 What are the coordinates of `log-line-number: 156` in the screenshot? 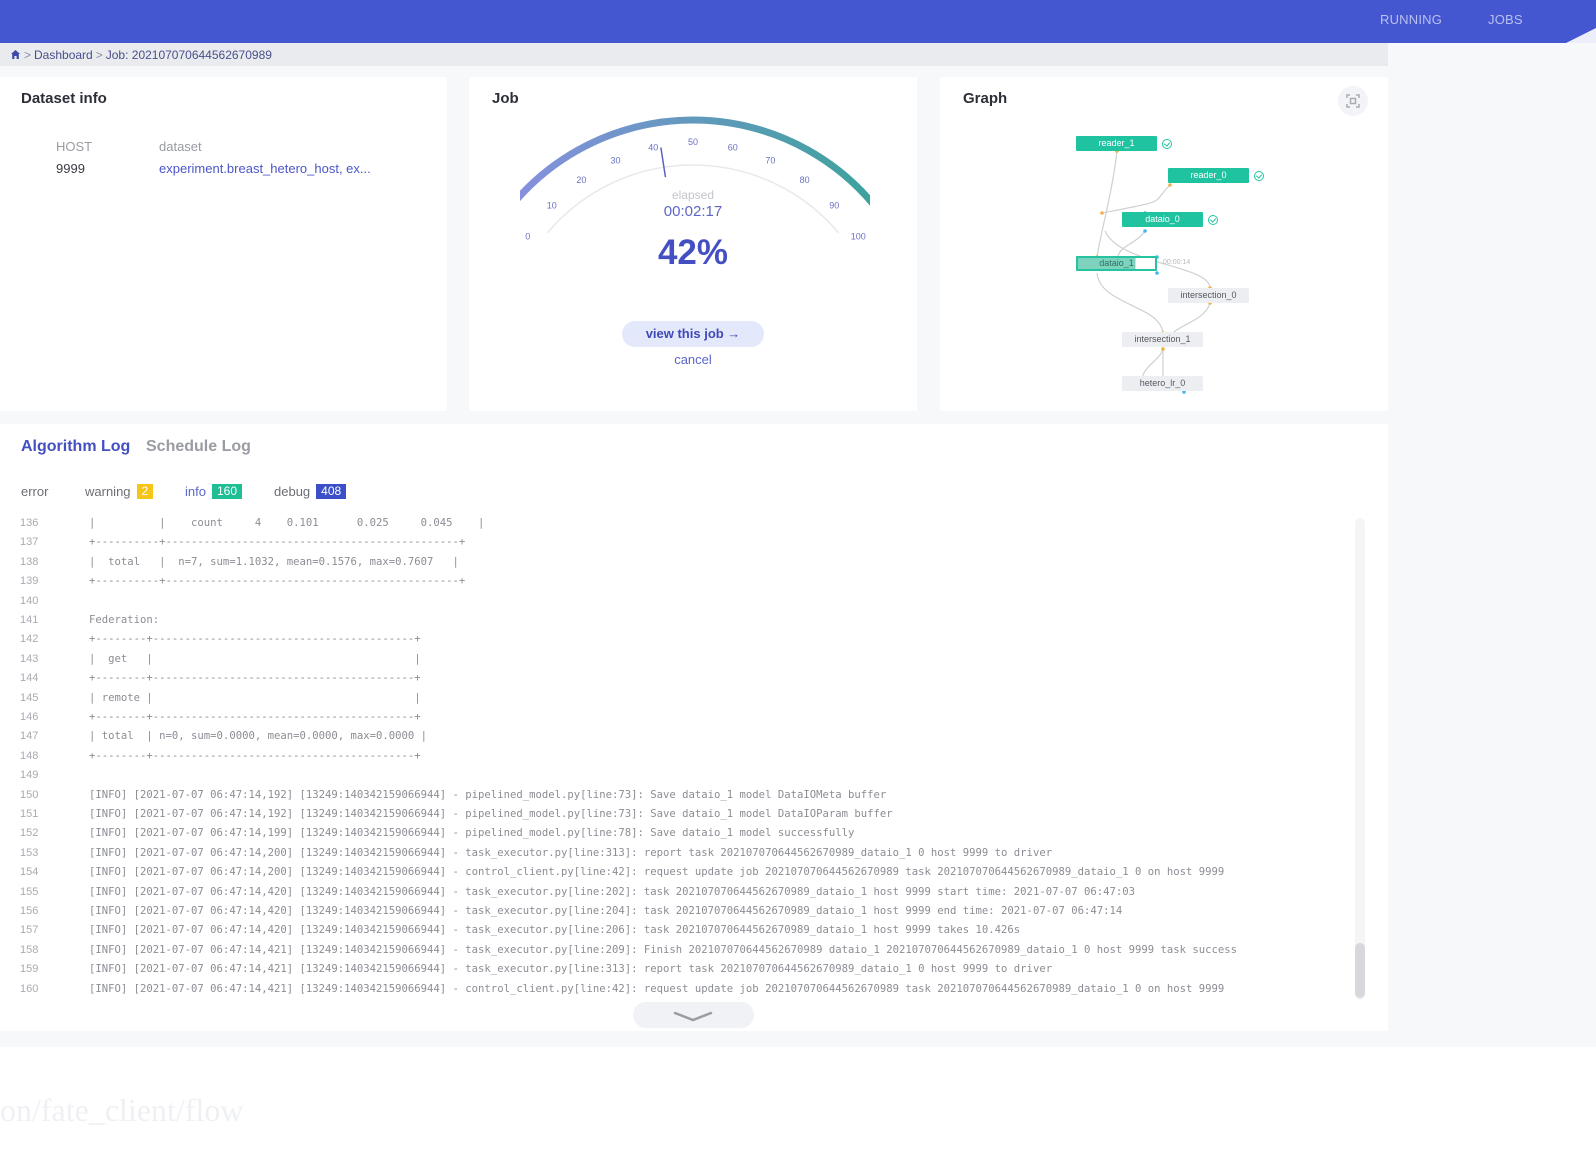 It's located at (29, 911).